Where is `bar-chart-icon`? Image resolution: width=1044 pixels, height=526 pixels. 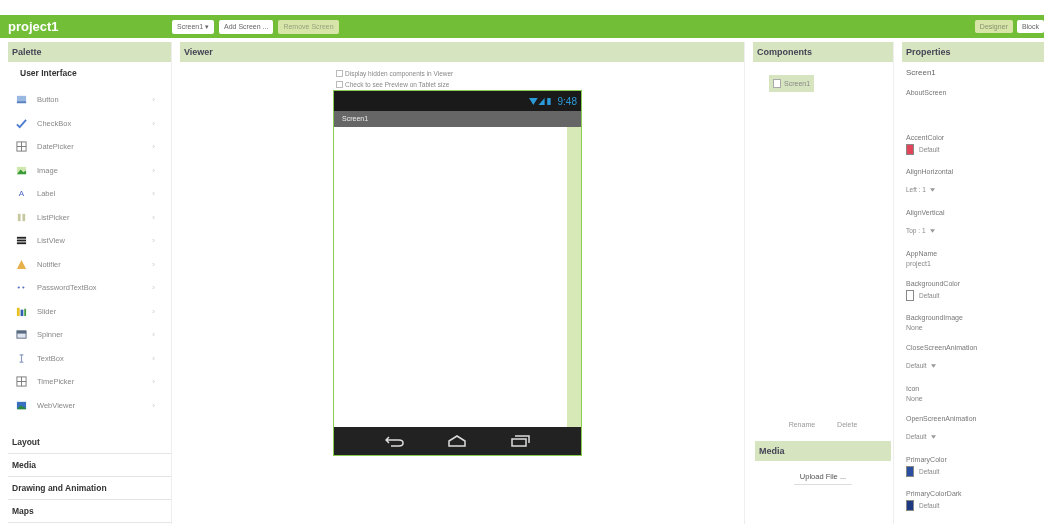 bar-chart-icon is located at coordinates (21, 311).